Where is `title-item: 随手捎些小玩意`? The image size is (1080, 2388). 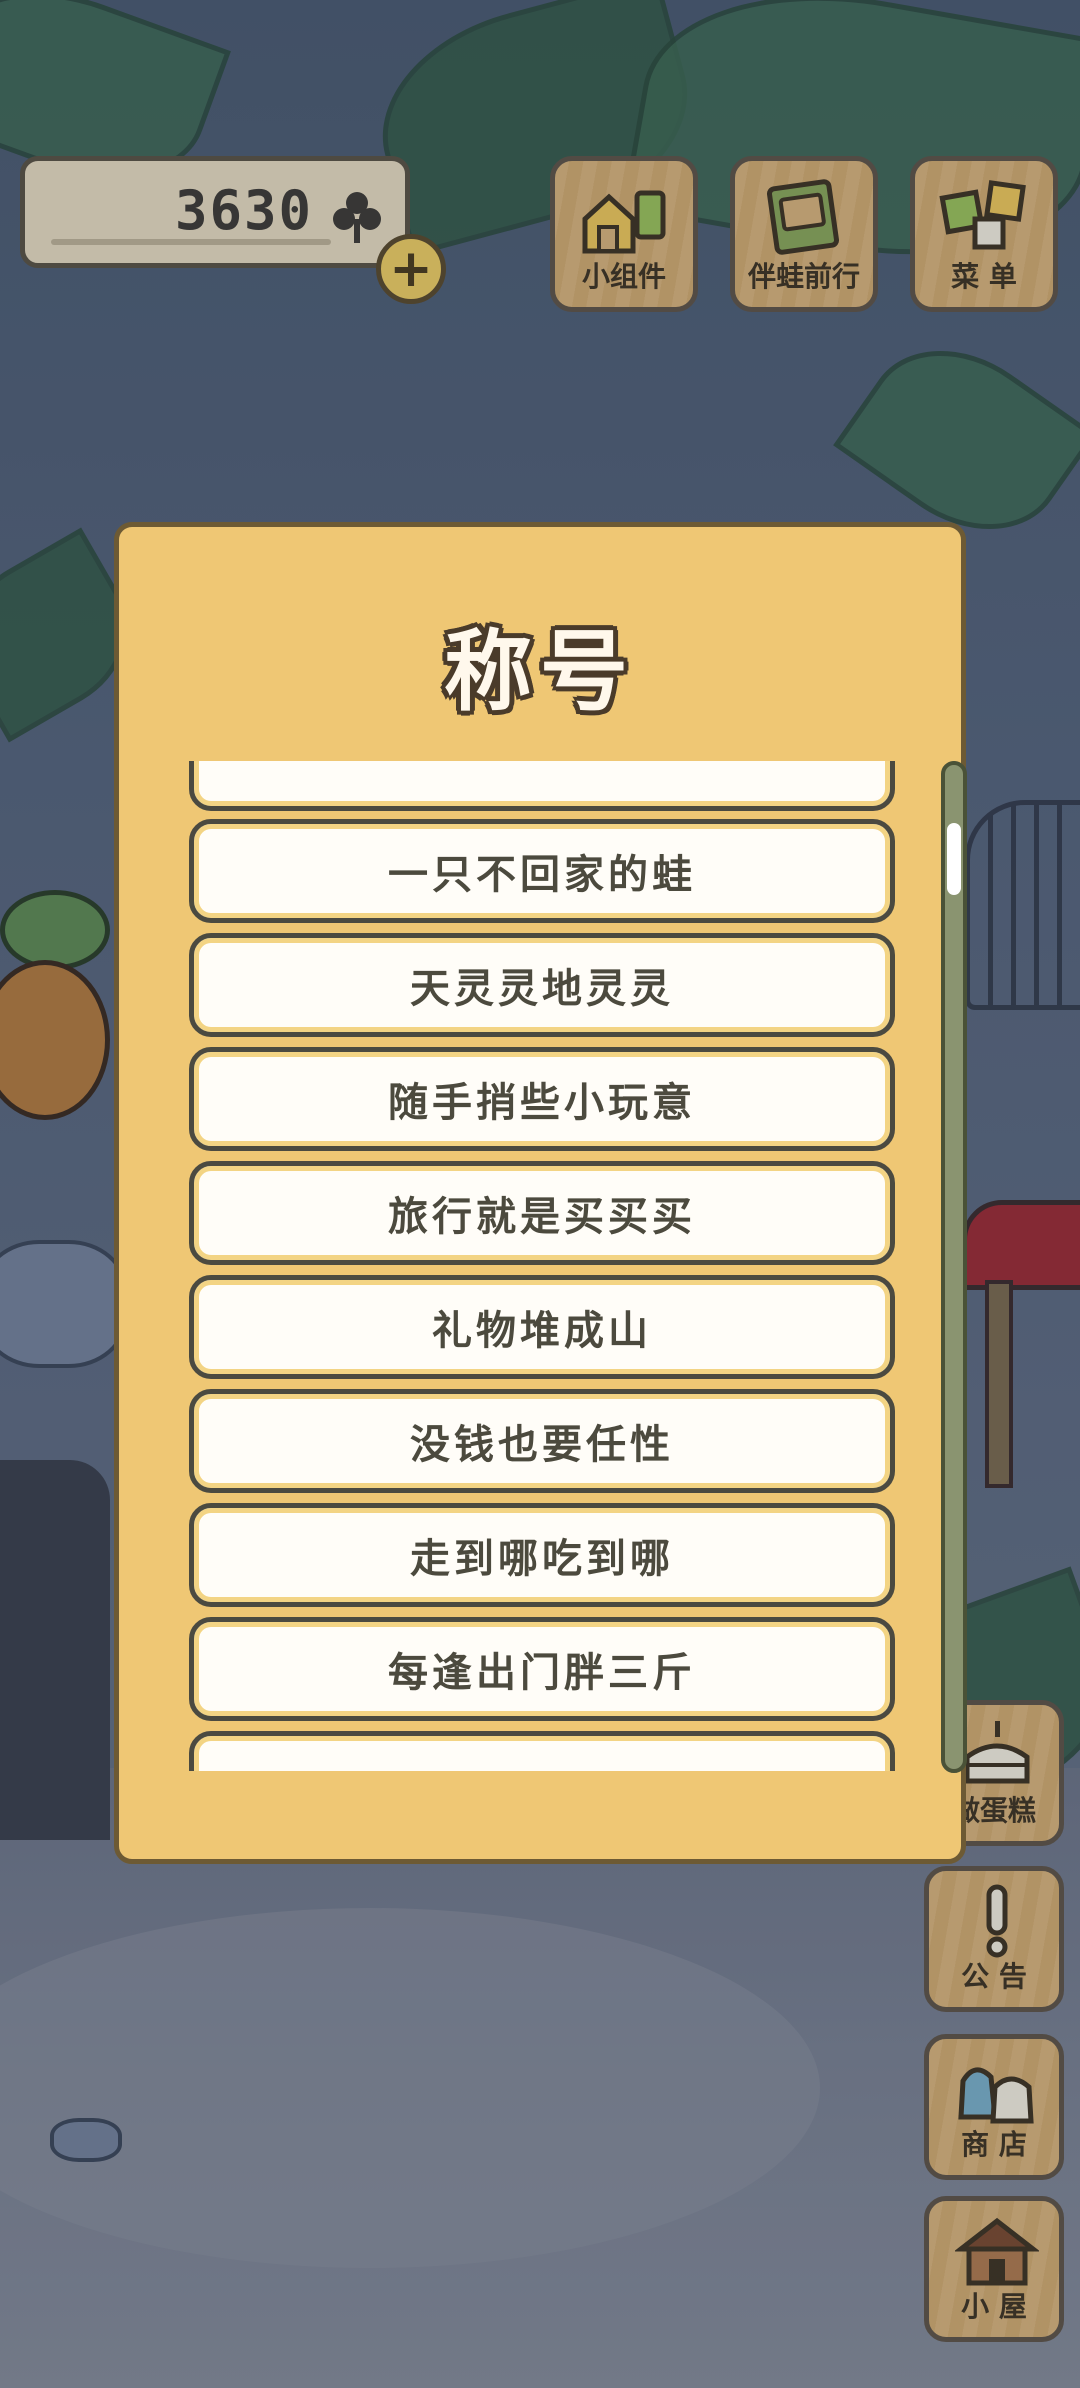 title-item: 随手捎些小玩意 is located at coordinates (542, 1099).